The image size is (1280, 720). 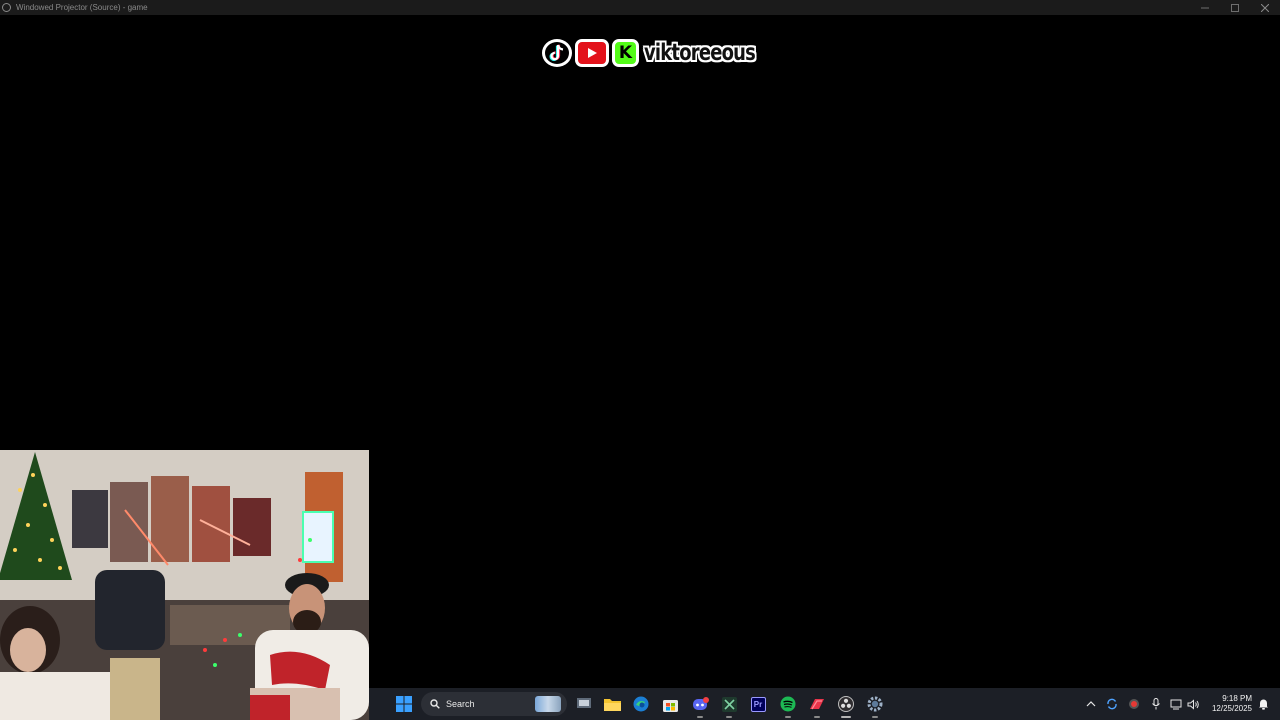 I want to click on notification-icon, so click(x=1263, y=704).